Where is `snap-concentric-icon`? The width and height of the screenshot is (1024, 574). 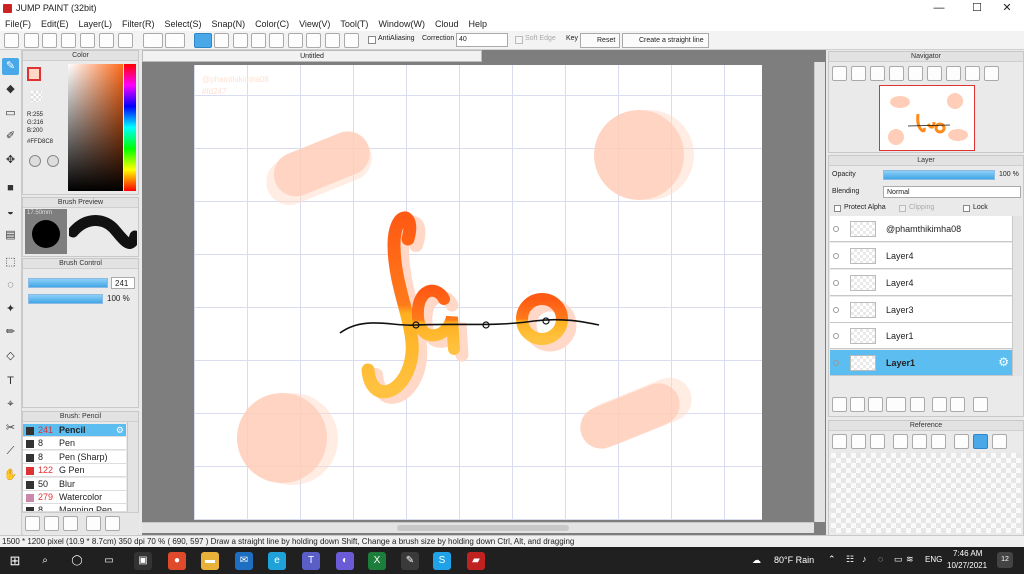 snap-concentric-icon is located at coordinates (351, 40).